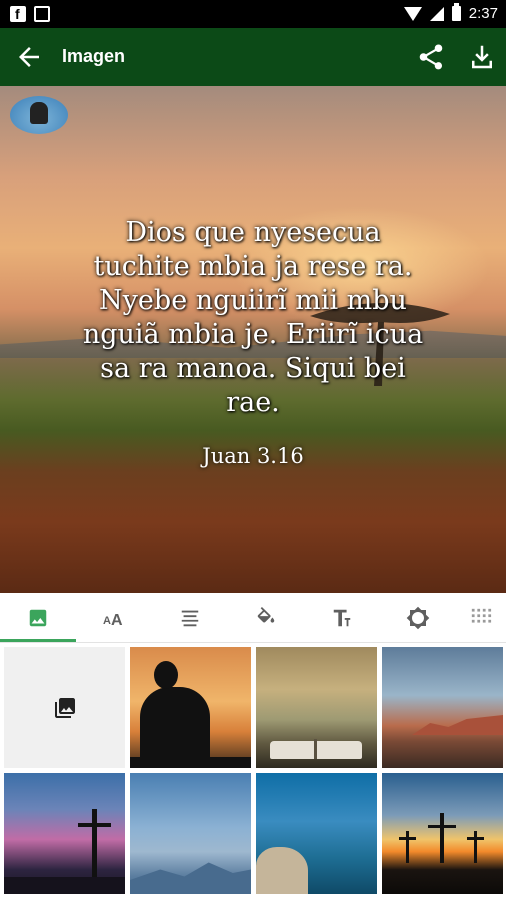  I want to click on cross-horizontal, so click(94, 825).